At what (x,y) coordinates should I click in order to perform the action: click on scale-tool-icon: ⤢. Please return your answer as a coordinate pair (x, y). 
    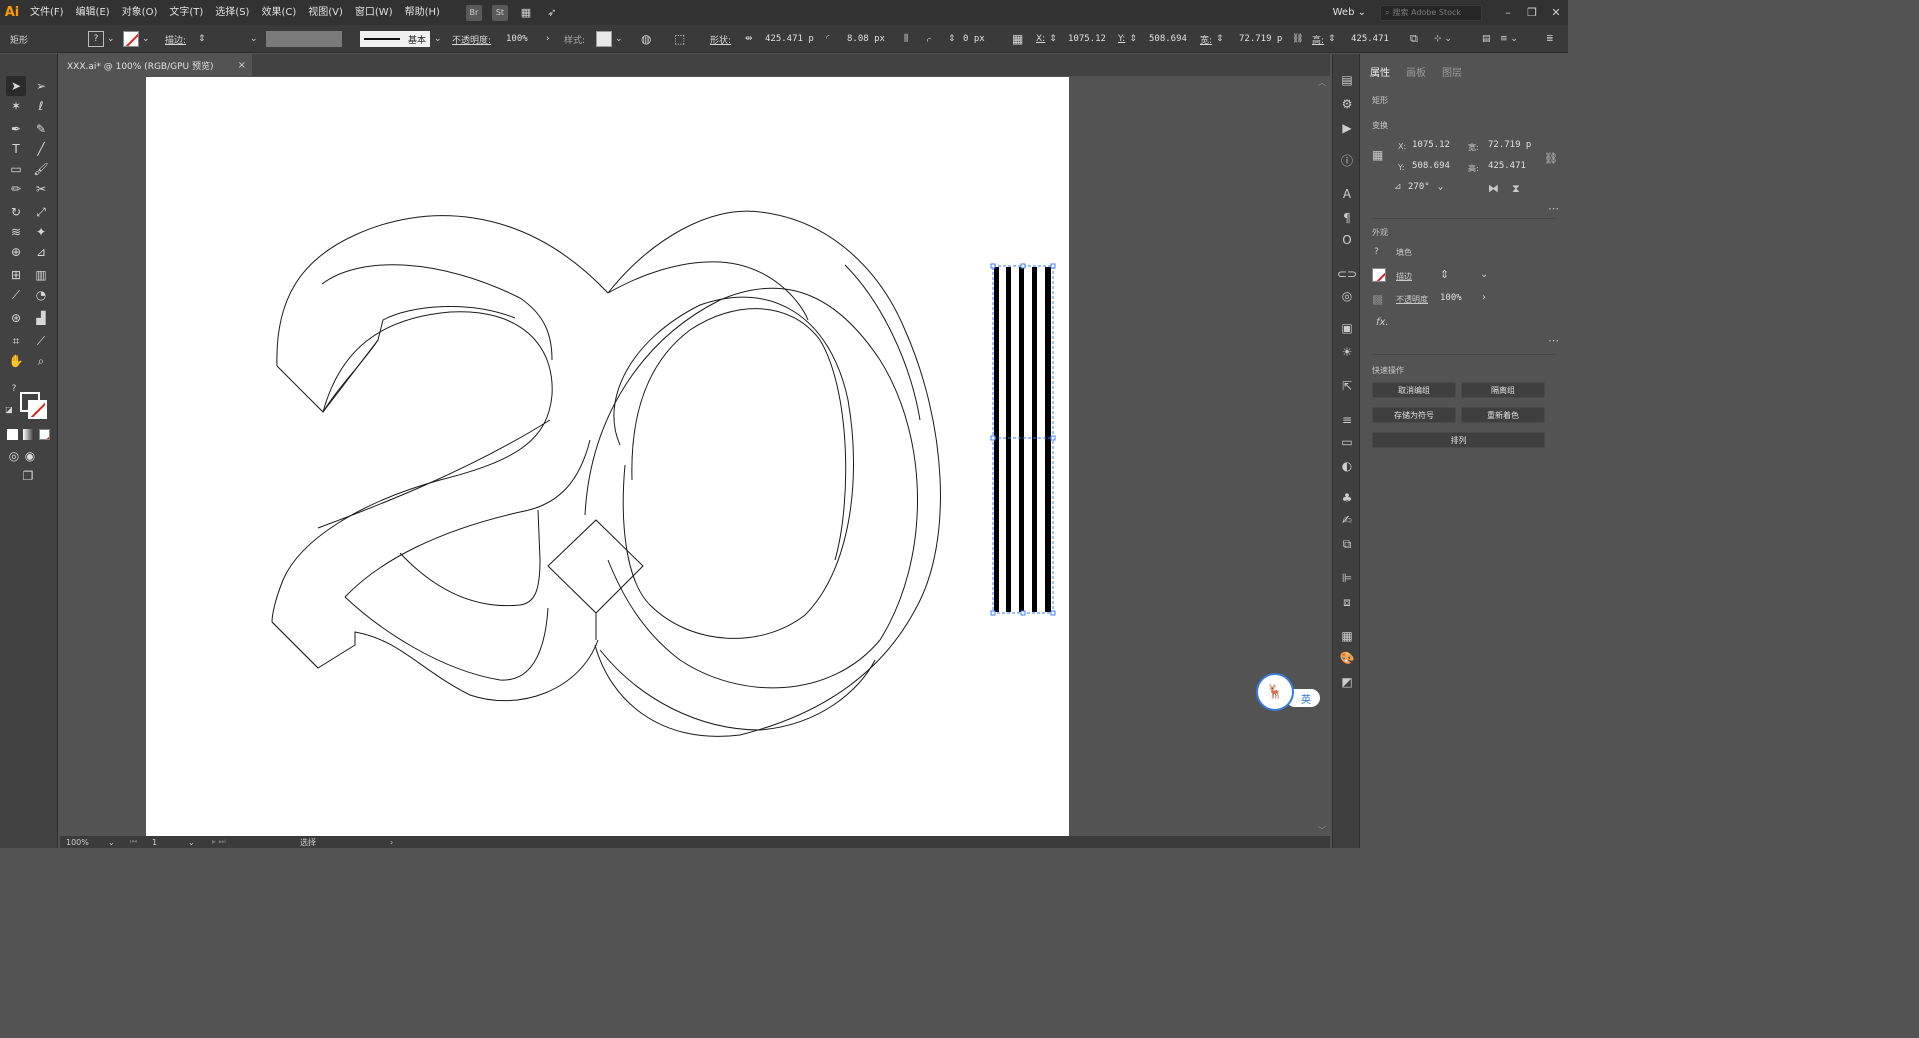
    Looking at the image, I should click on (41, 212).